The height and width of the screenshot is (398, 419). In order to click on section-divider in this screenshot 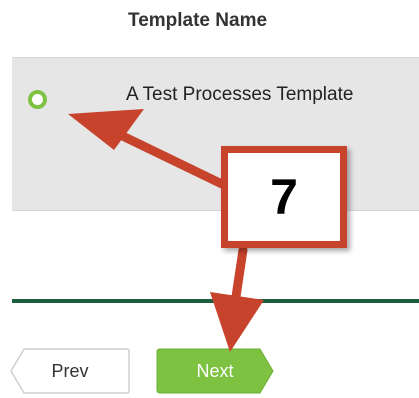, I will do `click(215, 301)`.